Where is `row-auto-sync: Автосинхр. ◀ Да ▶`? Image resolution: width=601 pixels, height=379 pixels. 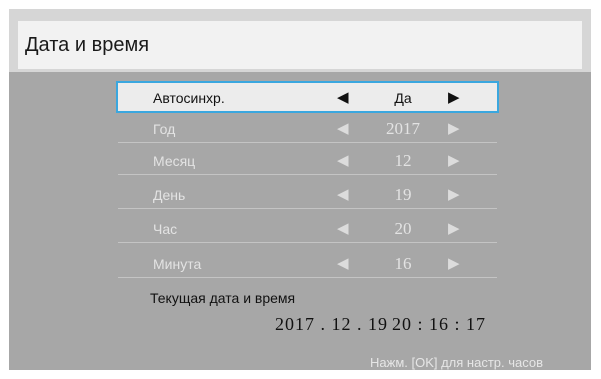
row-auto-sync: Автосинхр. ◀ Да ▶ is located at coordinates (307, 97).